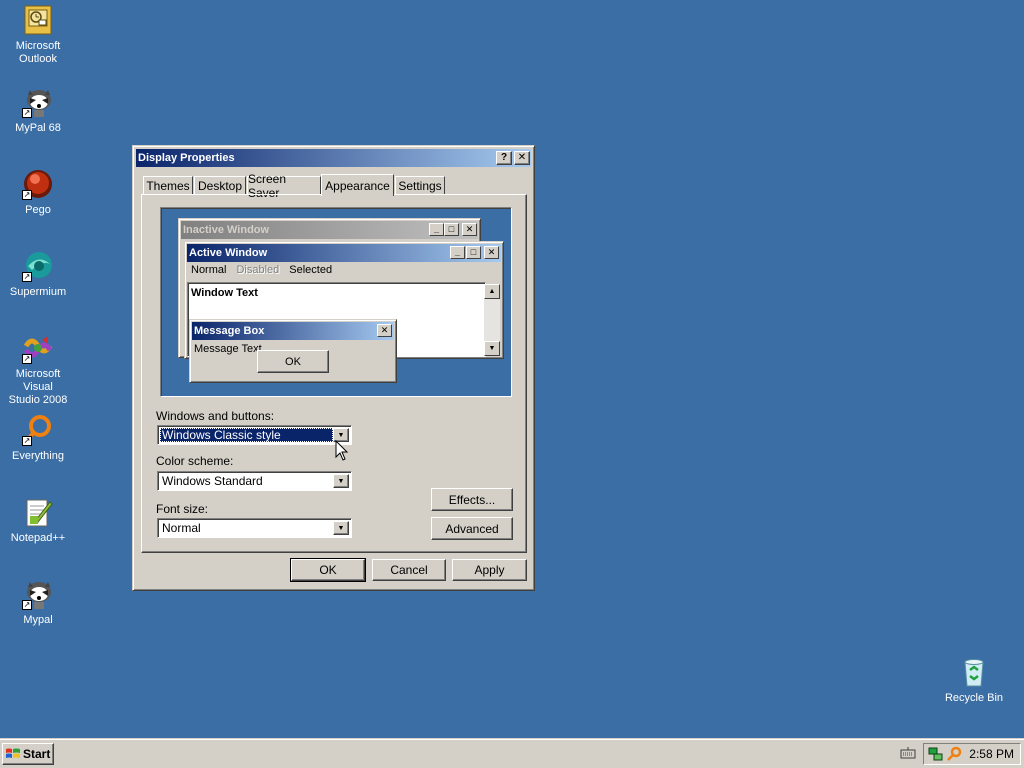 The width and height of the screenshot is (1024, 768). I want to click on preview-ok-button: OK, so click(293, 361).